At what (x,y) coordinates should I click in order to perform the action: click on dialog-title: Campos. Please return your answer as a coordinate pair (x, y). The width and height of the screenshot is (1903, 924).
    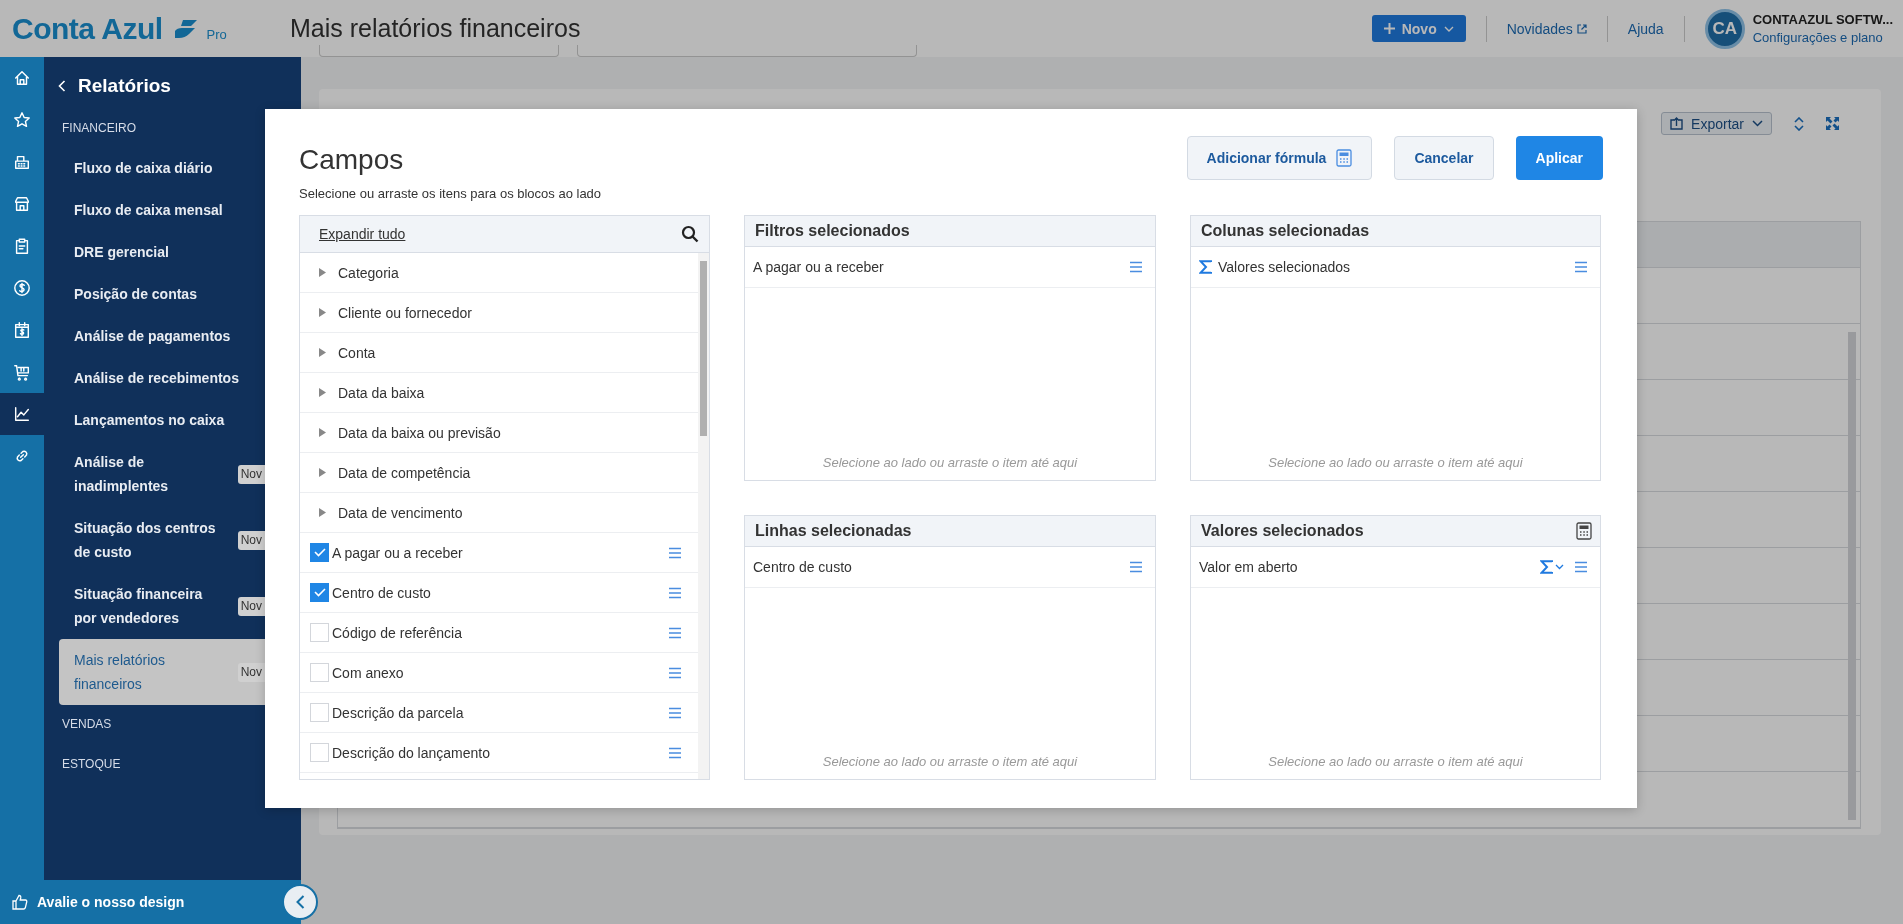
    Looking at the image, I should click on (352, 160).